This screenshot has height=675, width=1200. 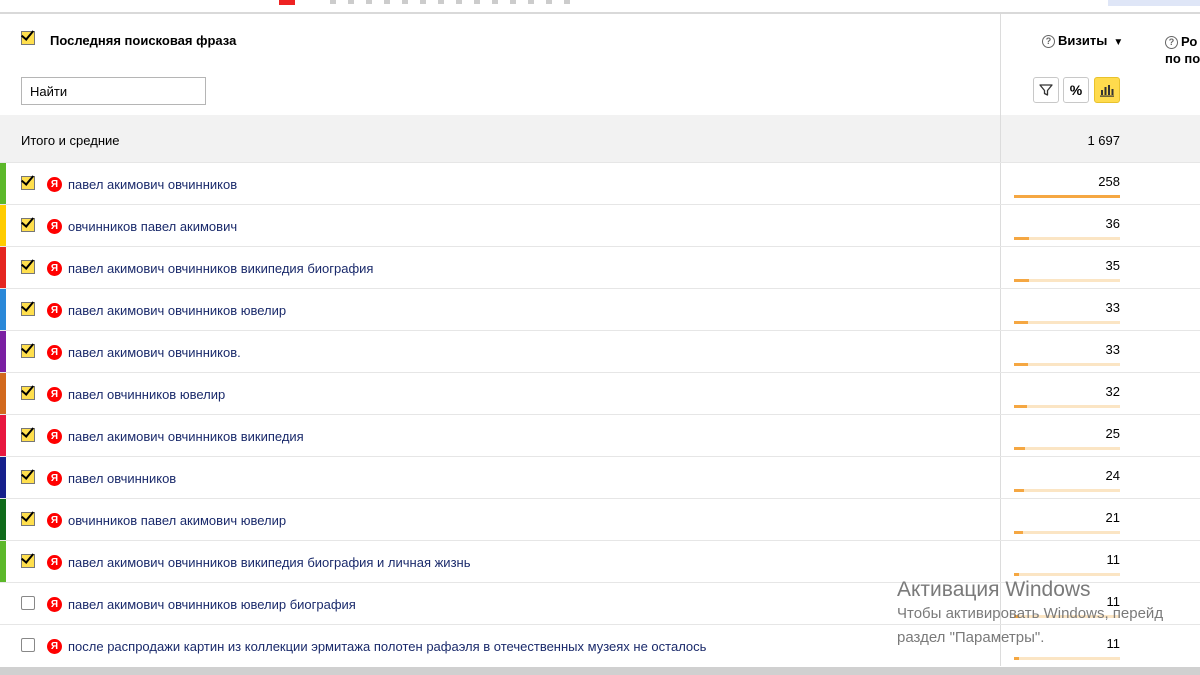 I want to click on filter-icon, so click(x=1046, y=90).